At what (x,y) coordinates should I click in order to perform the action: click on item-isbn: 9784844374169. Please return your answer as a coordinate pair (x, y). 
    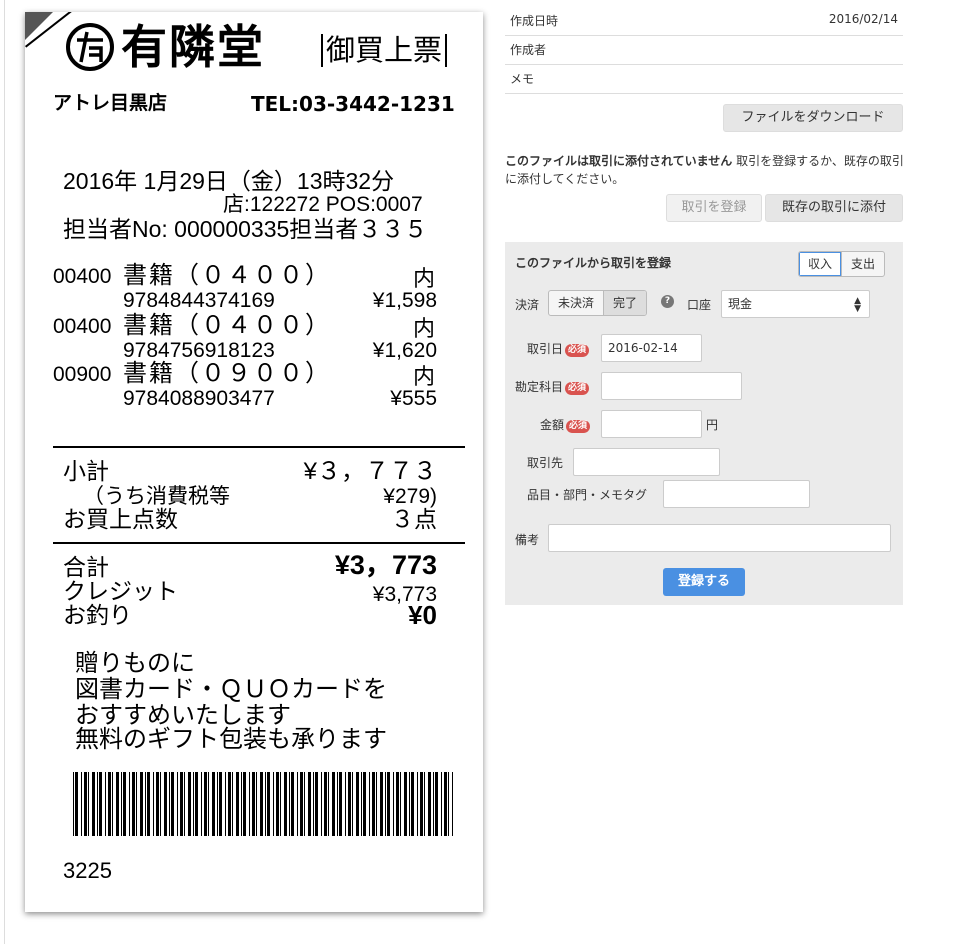
    Looking at the image, I should click on (199, 300).